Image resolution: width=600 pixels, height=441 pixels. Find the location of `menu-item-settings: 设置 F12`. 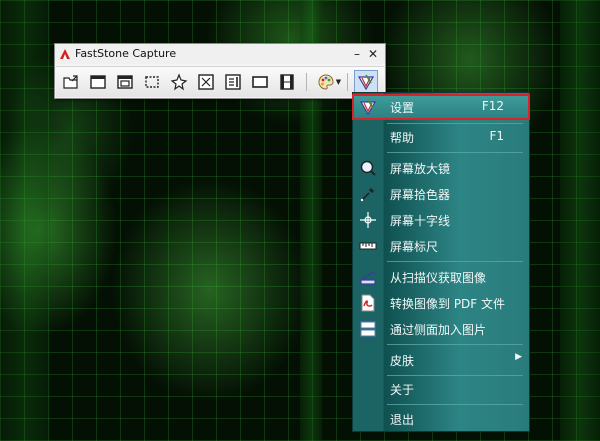

menu-item-settings: 设置 F12 is located at coordinates (441, 107).